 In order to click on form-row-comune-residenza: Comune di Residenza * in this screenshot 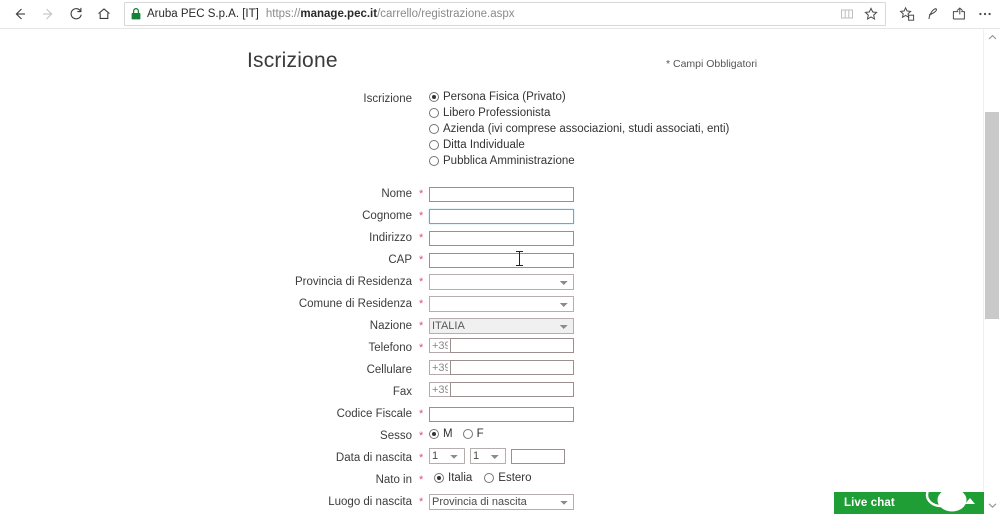, I will do `click(492, 303)`.